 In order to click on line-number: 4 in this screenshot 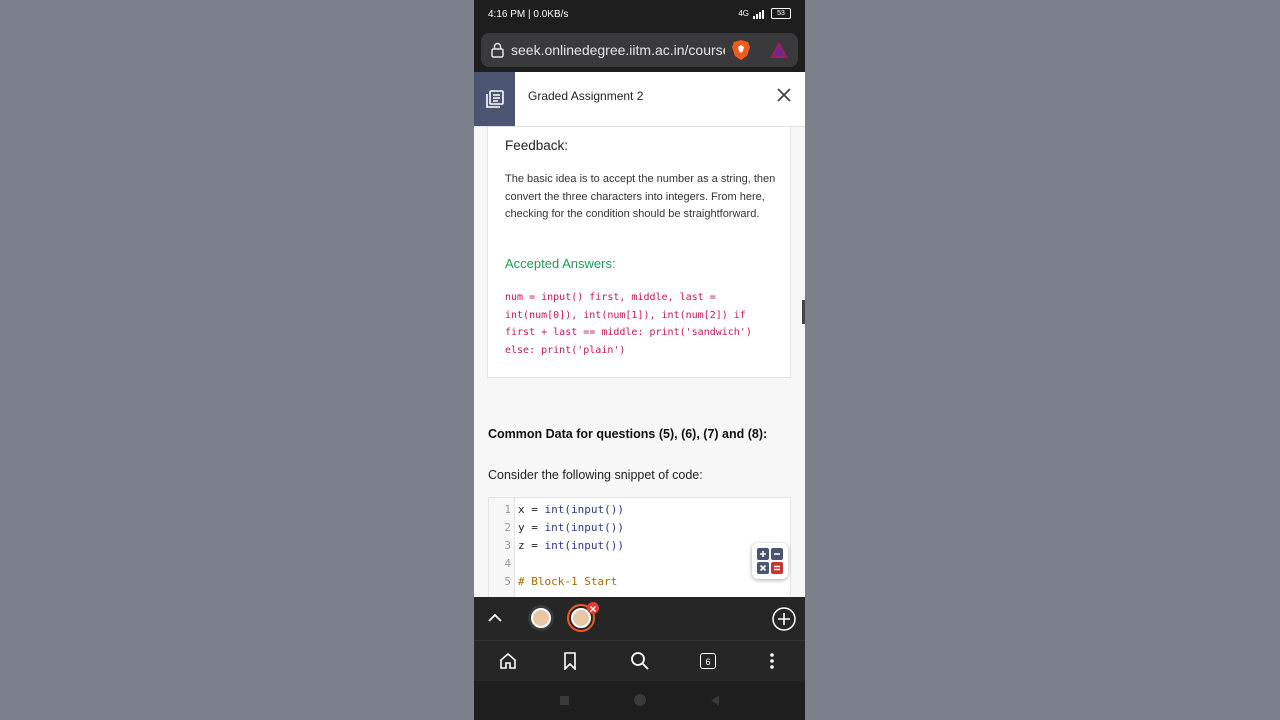, I will do `click(507, 563)`.